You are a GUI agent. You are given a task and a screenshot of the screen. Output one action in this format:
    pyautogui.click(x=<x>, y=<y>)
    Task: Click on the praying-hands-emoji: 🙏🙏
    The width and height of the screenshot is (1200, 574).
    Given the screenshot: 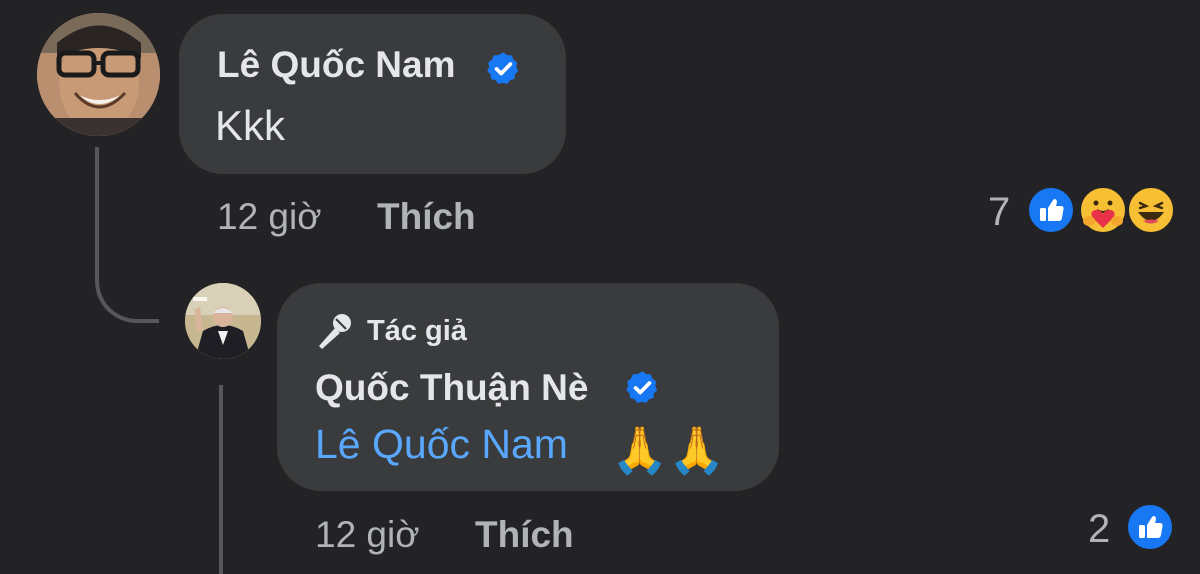 What is the action you would take?
    pyautogui.click(x=668, y=450)
    